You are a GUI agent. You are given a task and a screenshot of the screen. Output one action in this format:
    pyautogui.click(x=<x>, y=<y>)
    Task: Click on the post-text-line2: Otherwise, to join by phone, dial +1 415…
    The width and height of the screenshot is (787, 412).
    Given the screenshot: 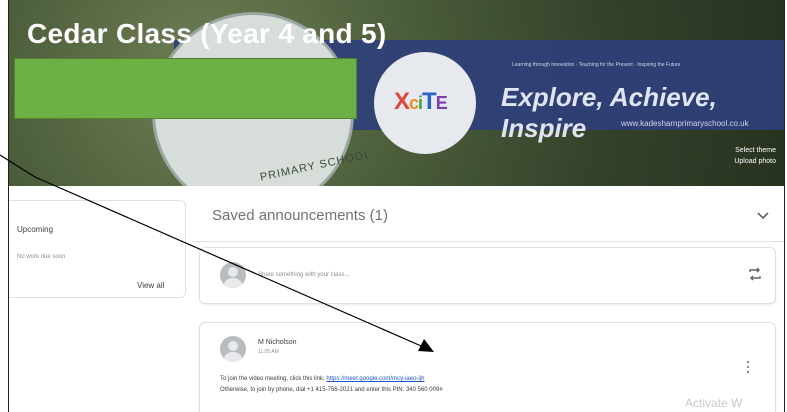 What is the action you would take?
    pyautogui.click(x=331, y=390)
    